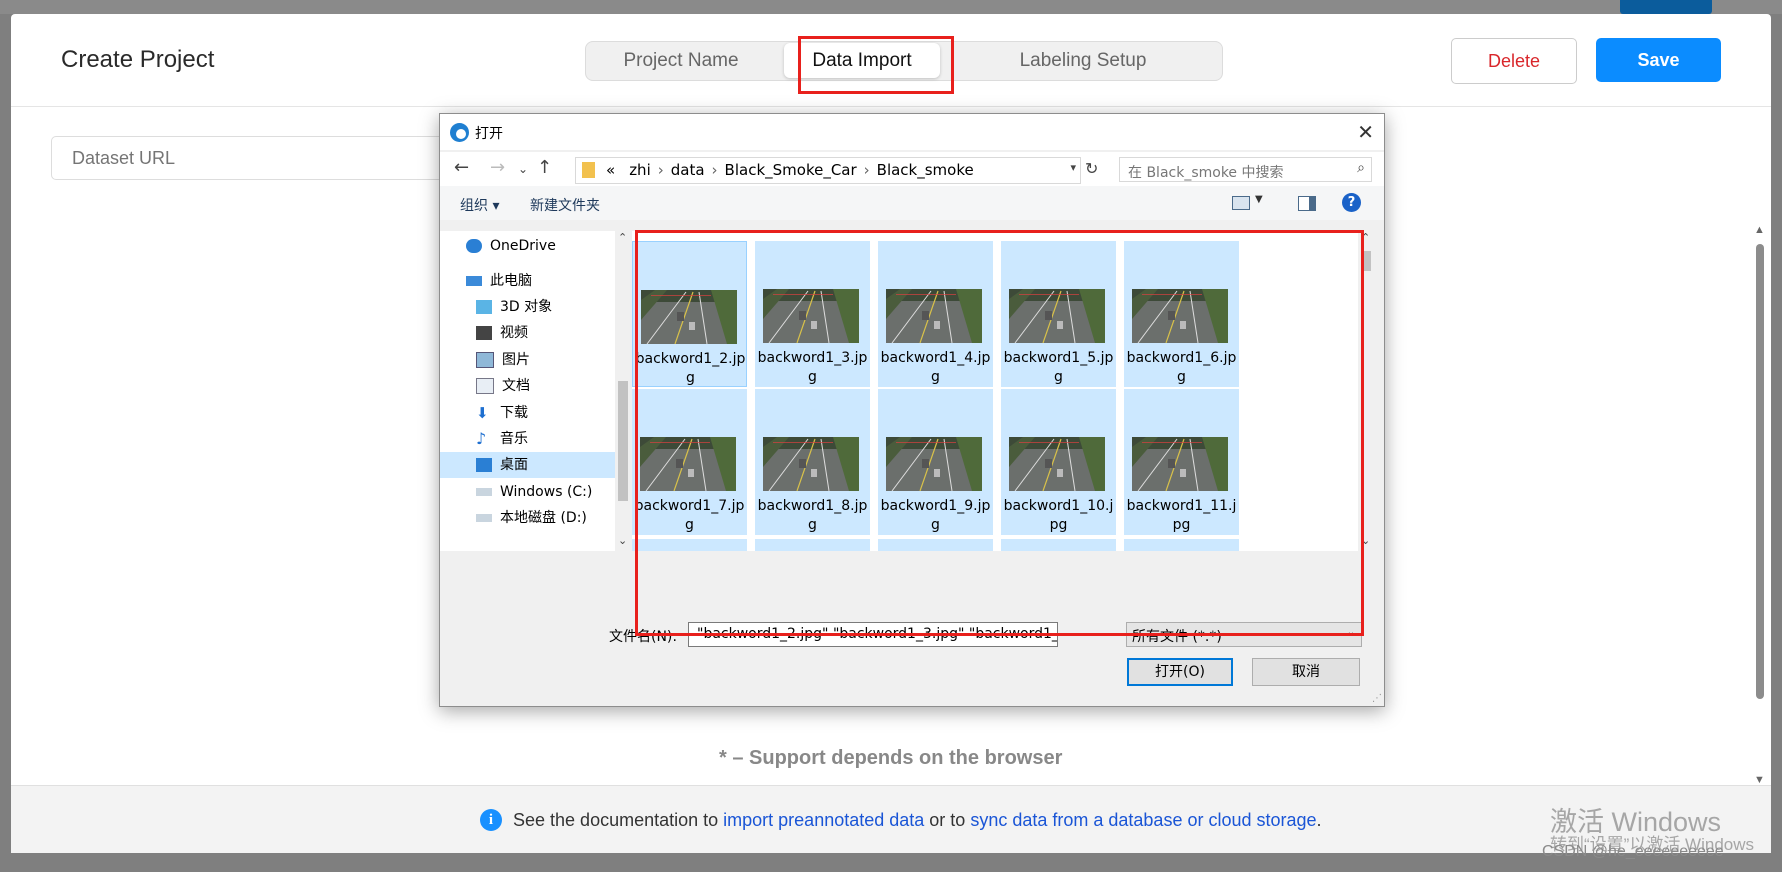 The height and width of the screenshot is (872, 1782). Describe the element at coordinates (544, 167) in the screenshot. I see `up-arrow-icon: ↑` at that location.